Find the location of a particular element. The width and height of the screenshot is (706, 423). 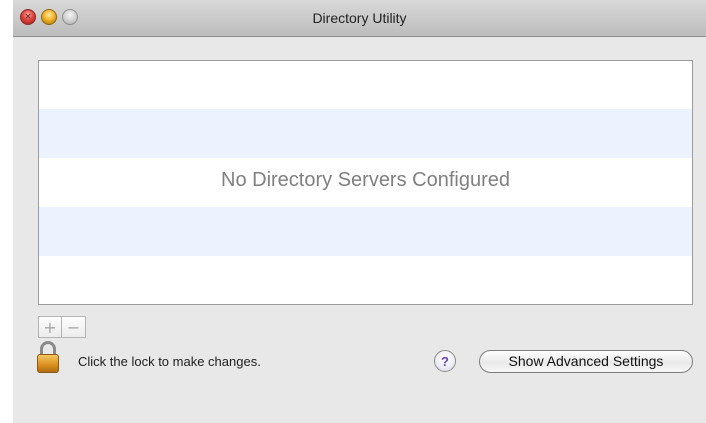

lock-hint-text: Click the lock to make changes. is located at coordinates (169, 361).